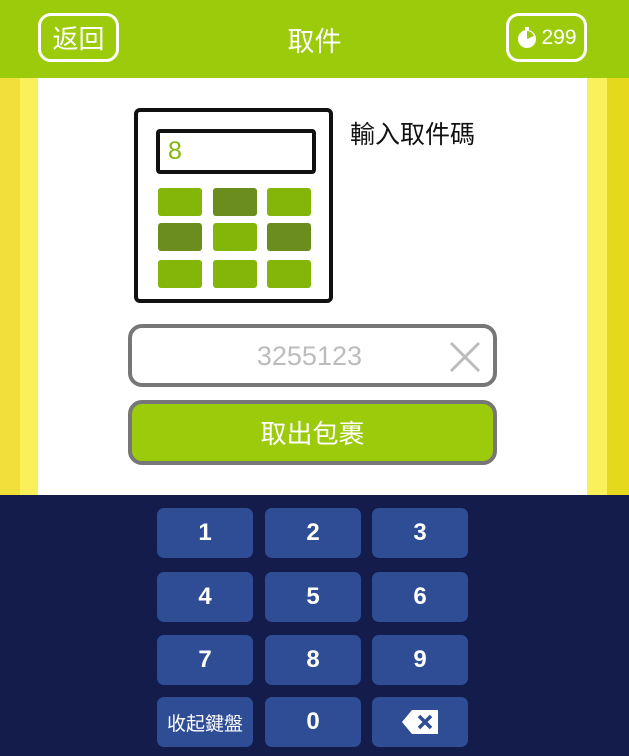 The height and width of the screenshot is (756, 629). What do you see at coordinates (309, 356) in the screenshot?
I see `pickup-code-value: 3255123` at bounding box center [309, 356].